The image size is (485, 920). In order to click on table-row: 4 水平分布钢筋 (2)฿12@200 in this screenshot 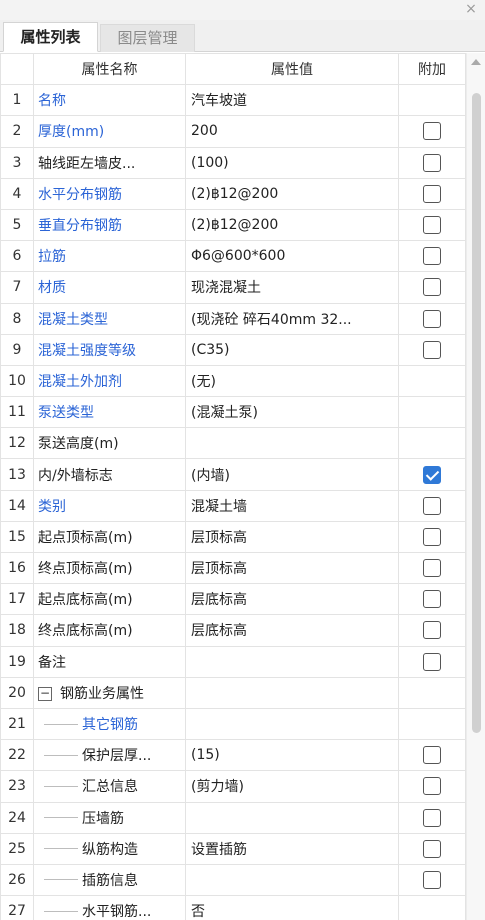, I will do `click(233, 193)`.